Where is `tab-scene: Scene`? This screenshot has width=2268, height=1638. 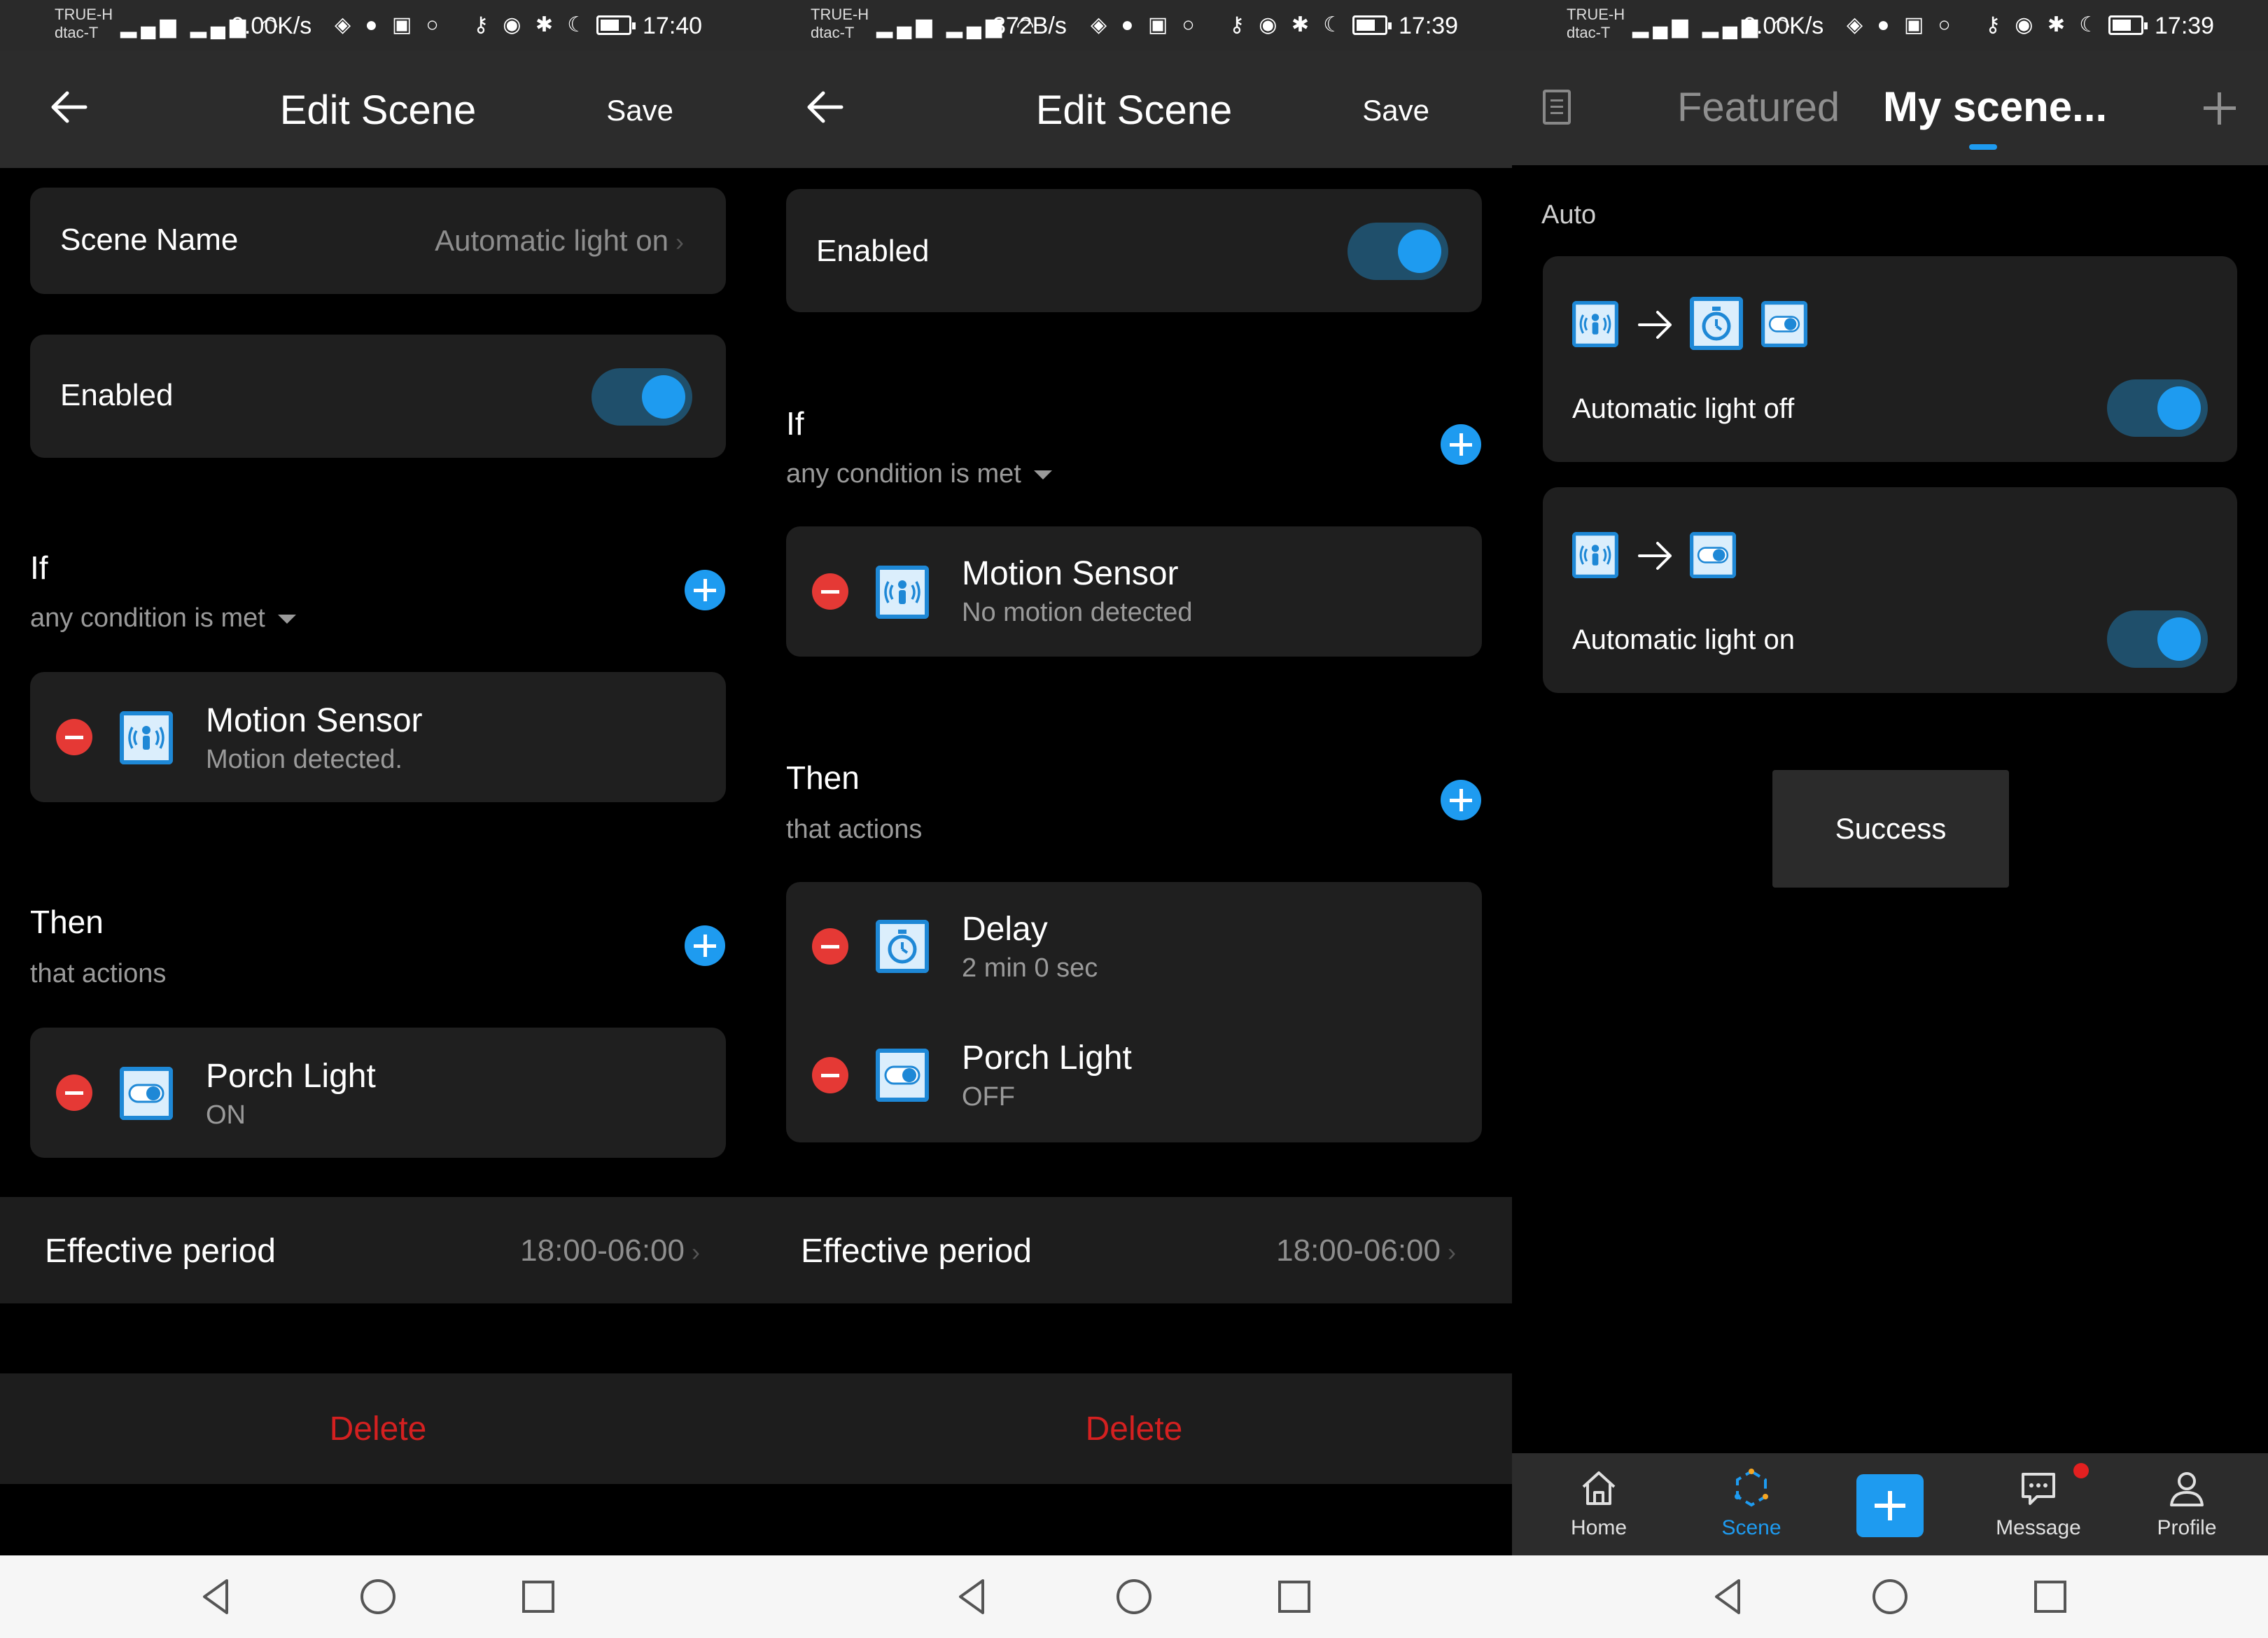 tab-scene: Scene is located at coordinates (1751, 1503).